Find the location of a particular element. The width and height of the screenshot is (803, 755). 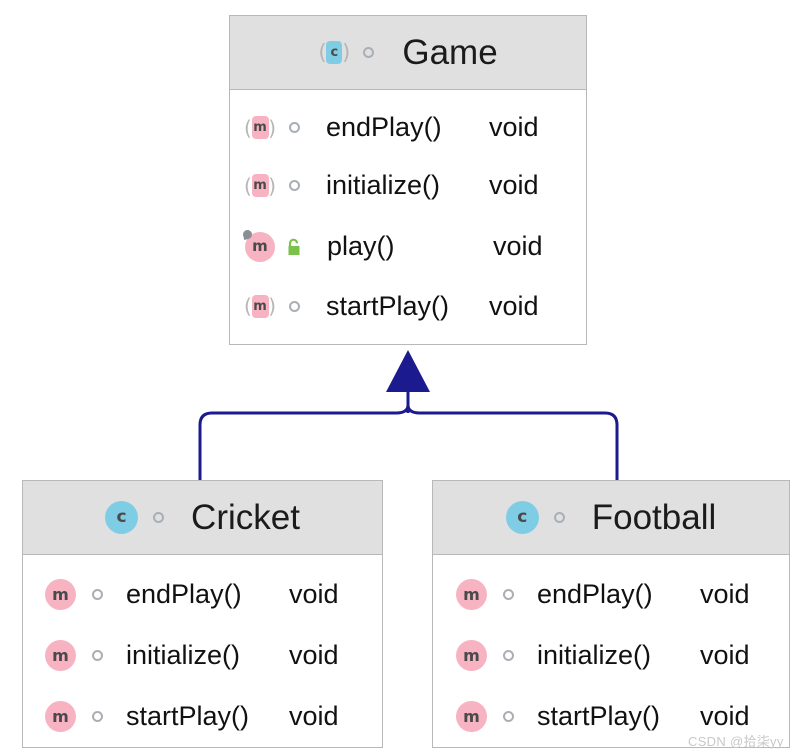

watermark-text: CSDN @拾柒yy is located at coordinates (736, 741).